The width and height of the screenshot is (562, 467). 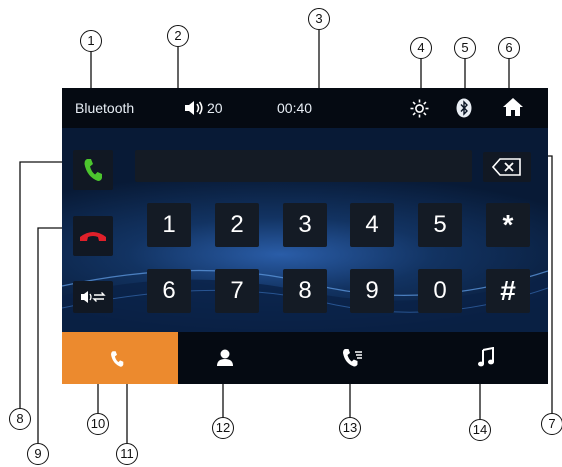 What do you see at coordinates (551, 424) in the screenshot?
I see `callout-7: 7` at bounding box center [551, 424].